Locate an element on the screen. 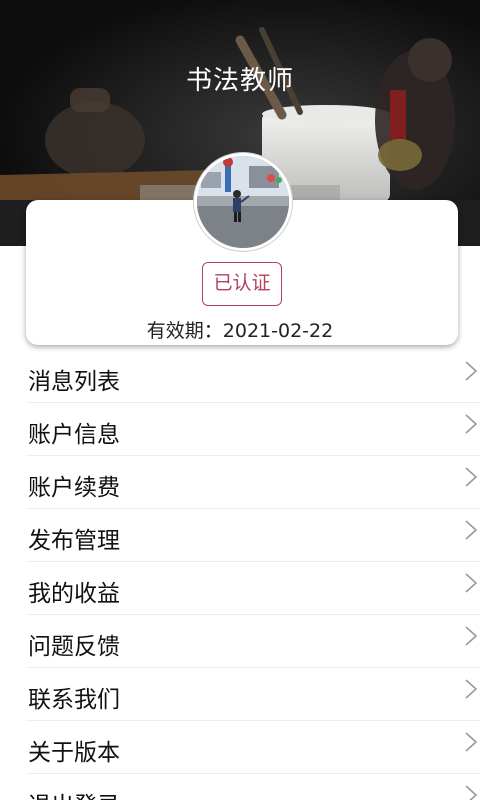 This screenshot has height=800, width=480. avatar is located at coordinates (243, 202).